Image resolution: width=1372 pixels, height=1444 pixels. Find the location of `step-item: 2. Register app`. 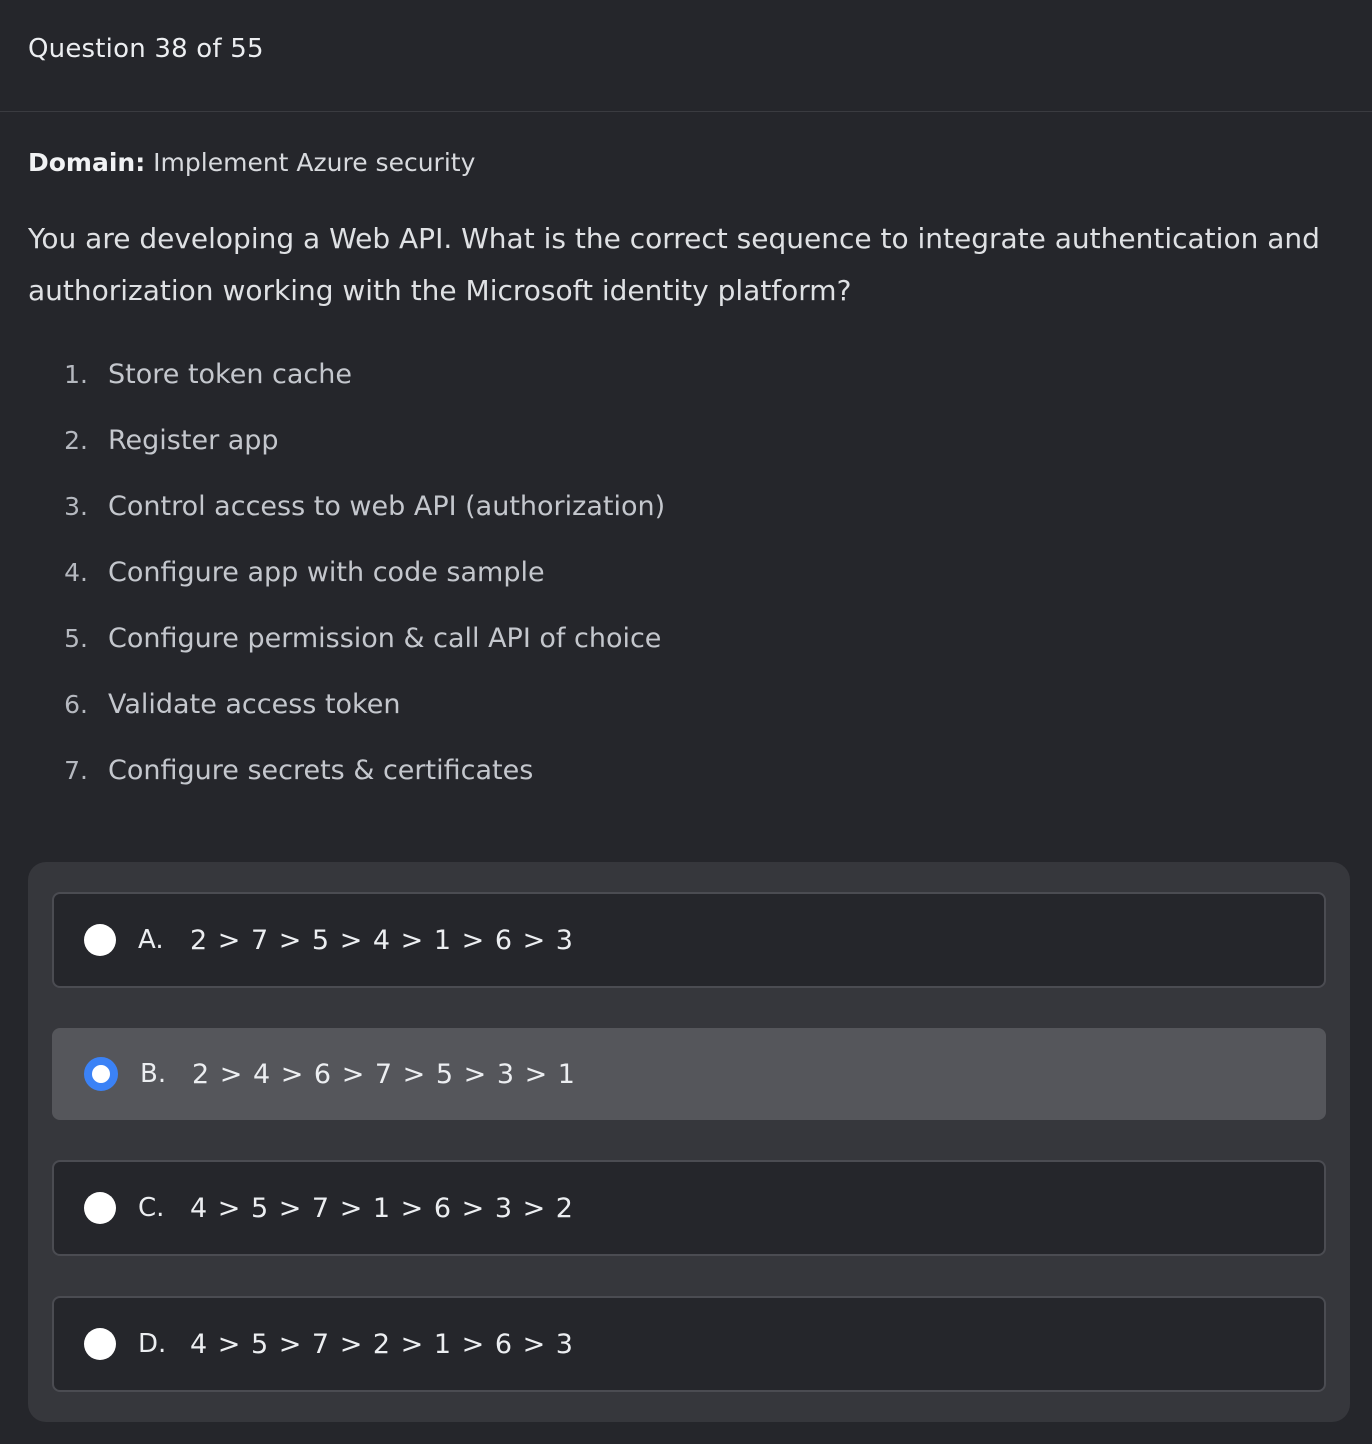

step-item: 2. Register app is located at coordinates (696, 458).